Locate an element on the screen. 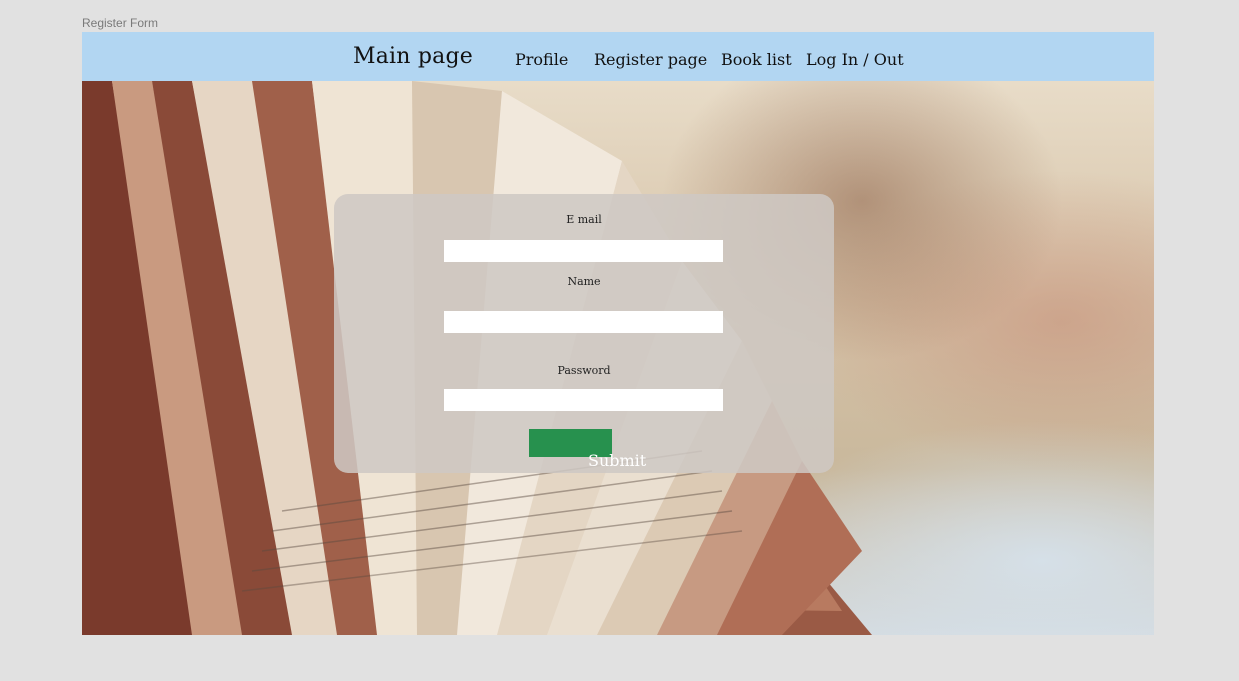  password-input is located at coordinates (583, 400).